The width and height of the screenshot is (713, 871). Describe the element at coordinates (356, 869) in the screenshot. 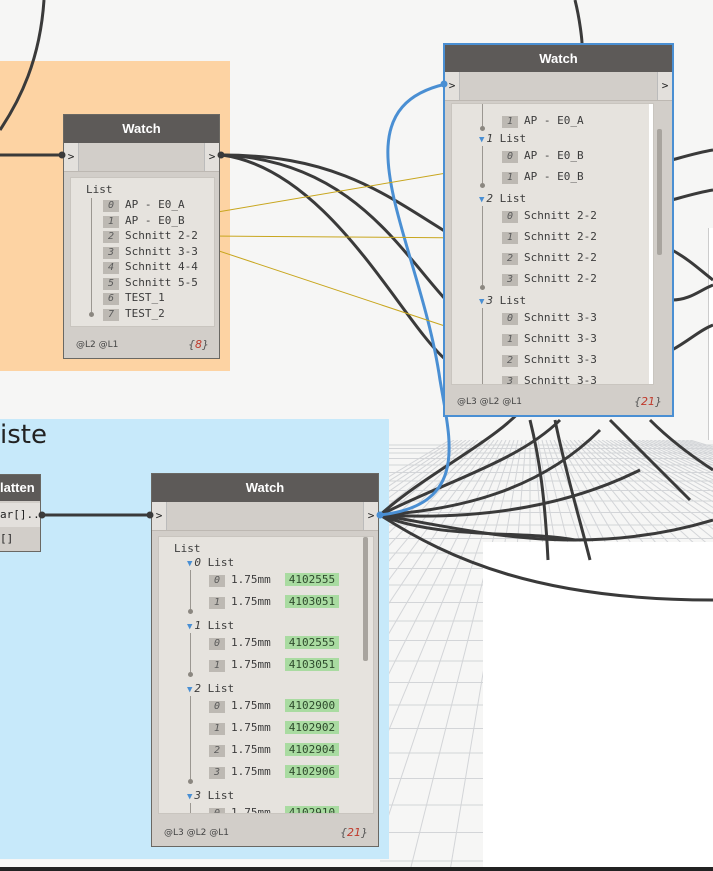

I see `bottom-border` at that location.